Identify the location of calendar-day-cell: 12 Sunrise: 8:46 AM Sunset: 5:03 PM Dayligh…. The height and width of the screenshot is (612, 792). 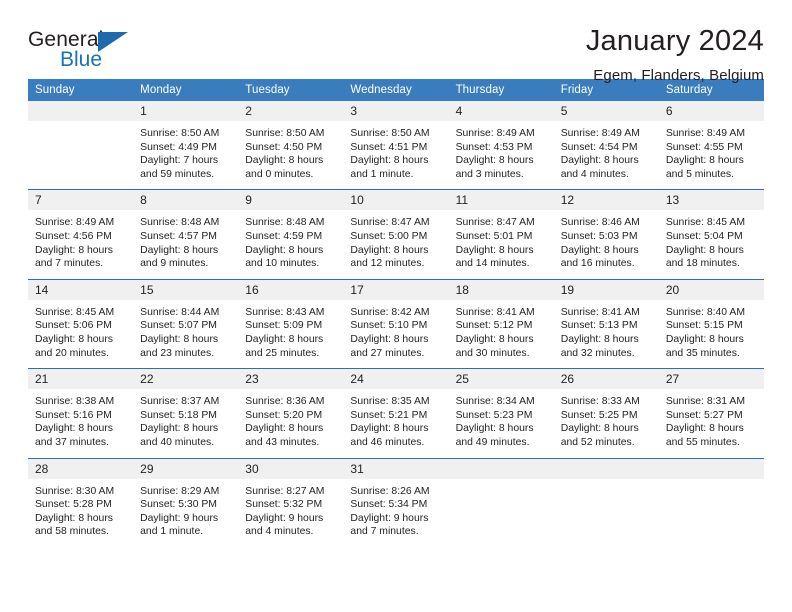
(606, 234).